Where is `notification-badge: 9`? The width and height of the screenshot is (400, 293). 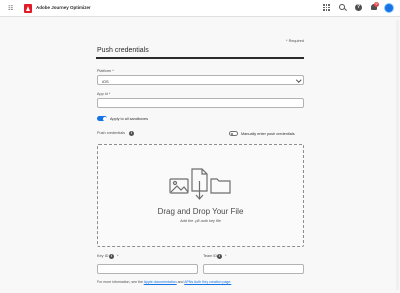 notification-badge: 9 is located at coordinates (376, 4).